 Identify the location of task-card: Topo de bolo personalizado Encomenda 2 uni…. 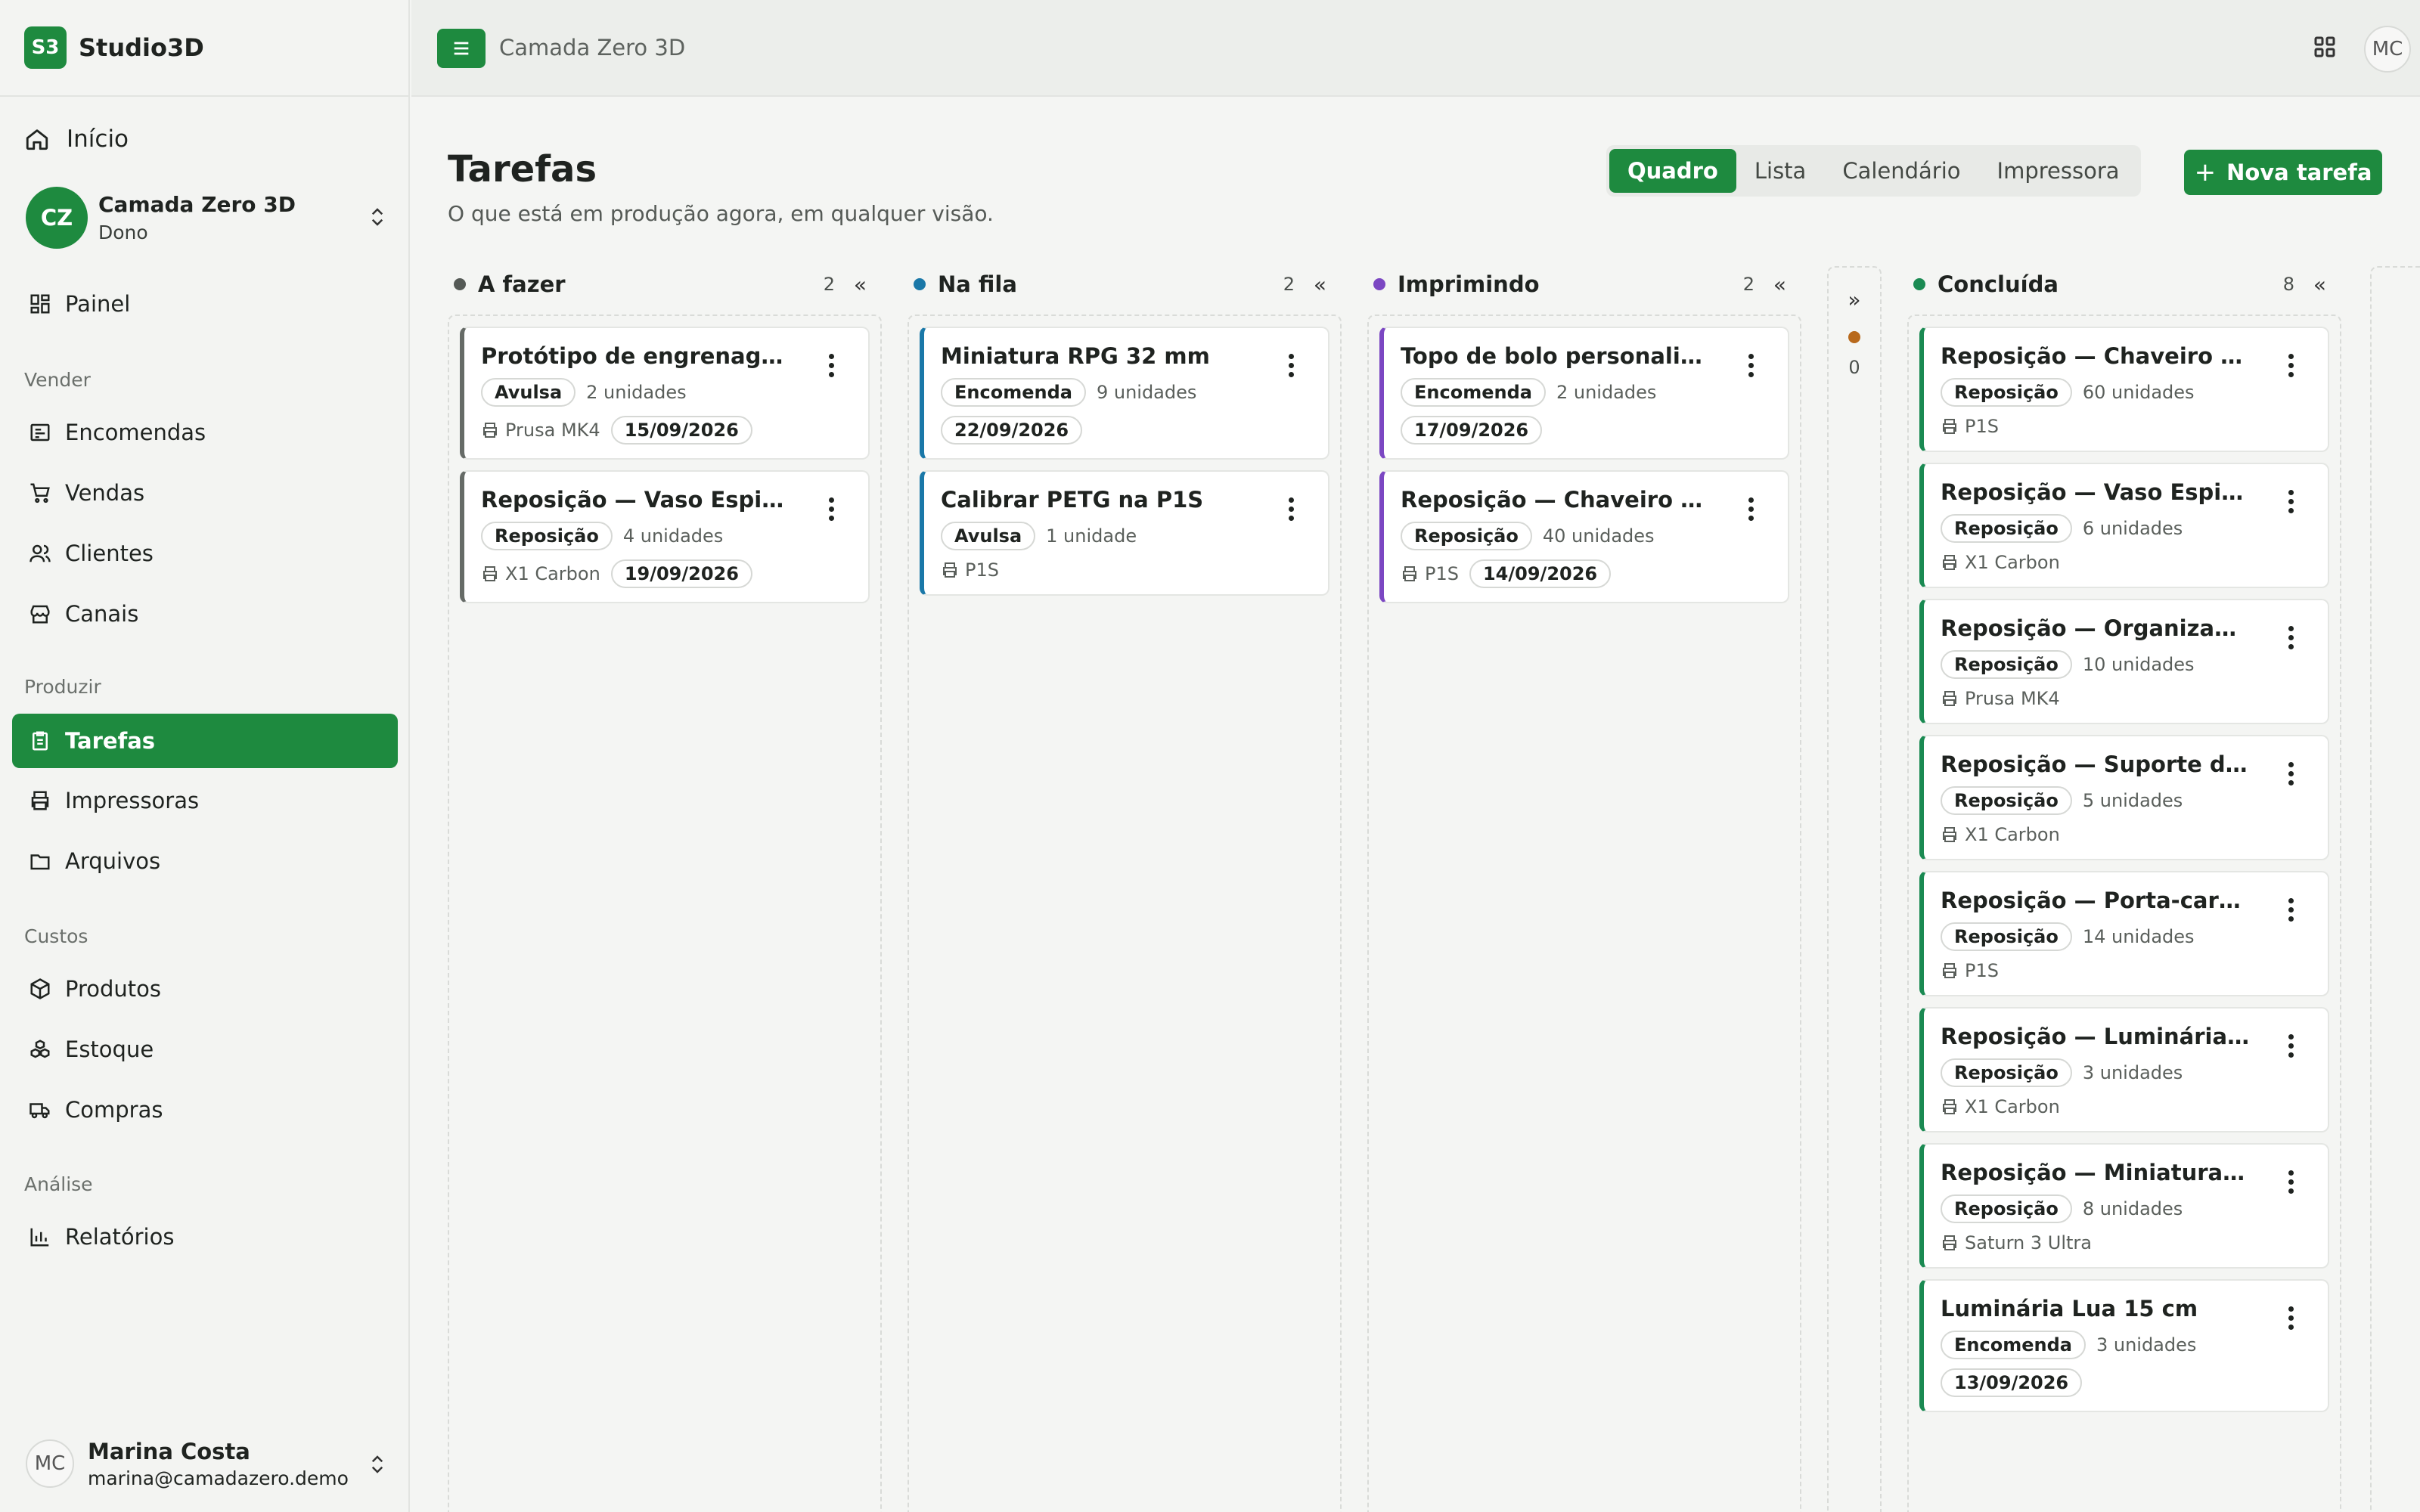
(1584, 393).